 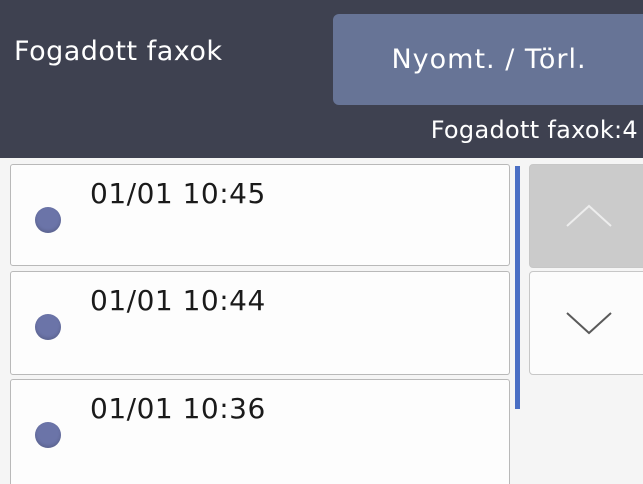 What do you see at coordinates (178, 193) in the screenshot?
I see `fax-timestamp: 01/01 10:45` at bounding box center [178, 193].